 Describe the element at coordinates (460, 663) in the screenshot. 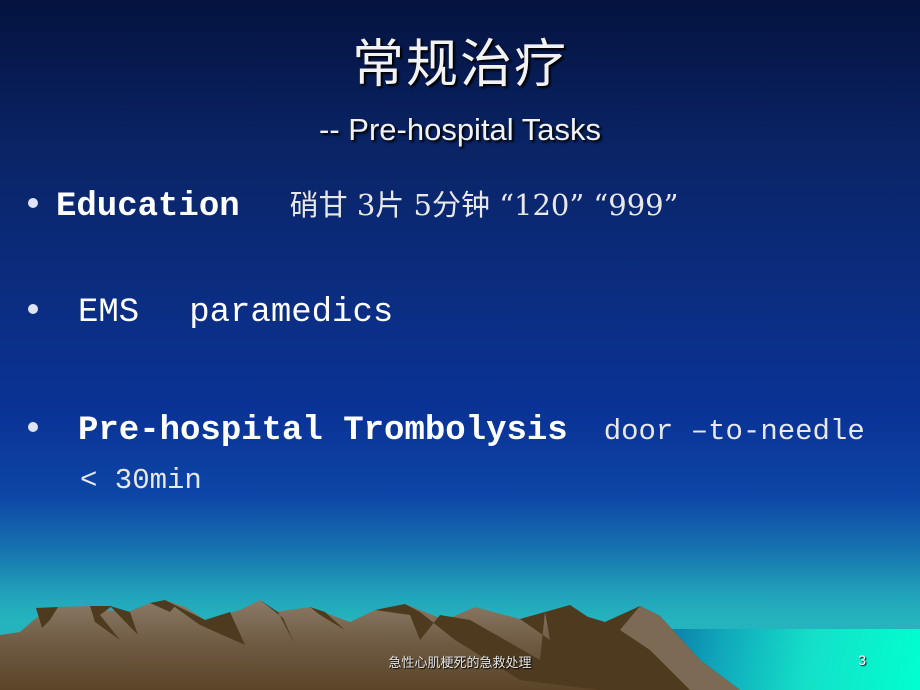

I see `footer-text: 急性心肌梗死的急救处理` at that location.